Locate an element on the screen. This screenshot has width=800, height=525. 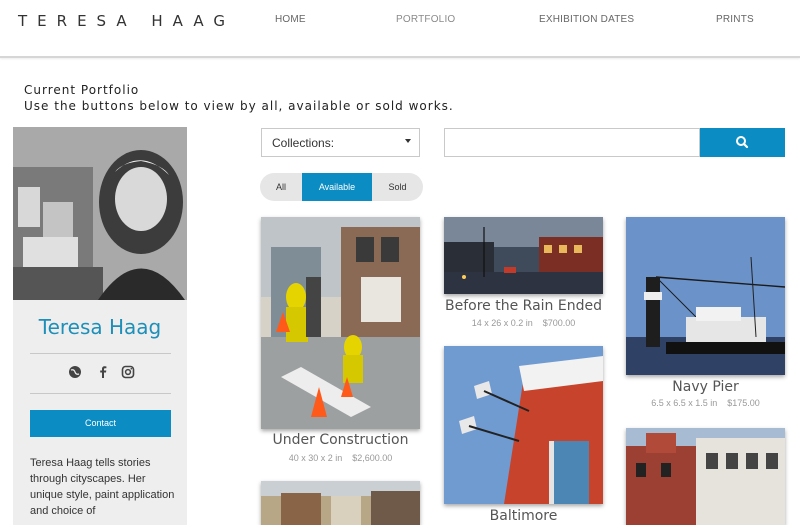
artwork-navy-pier-image is located at coordinates (705, 296).